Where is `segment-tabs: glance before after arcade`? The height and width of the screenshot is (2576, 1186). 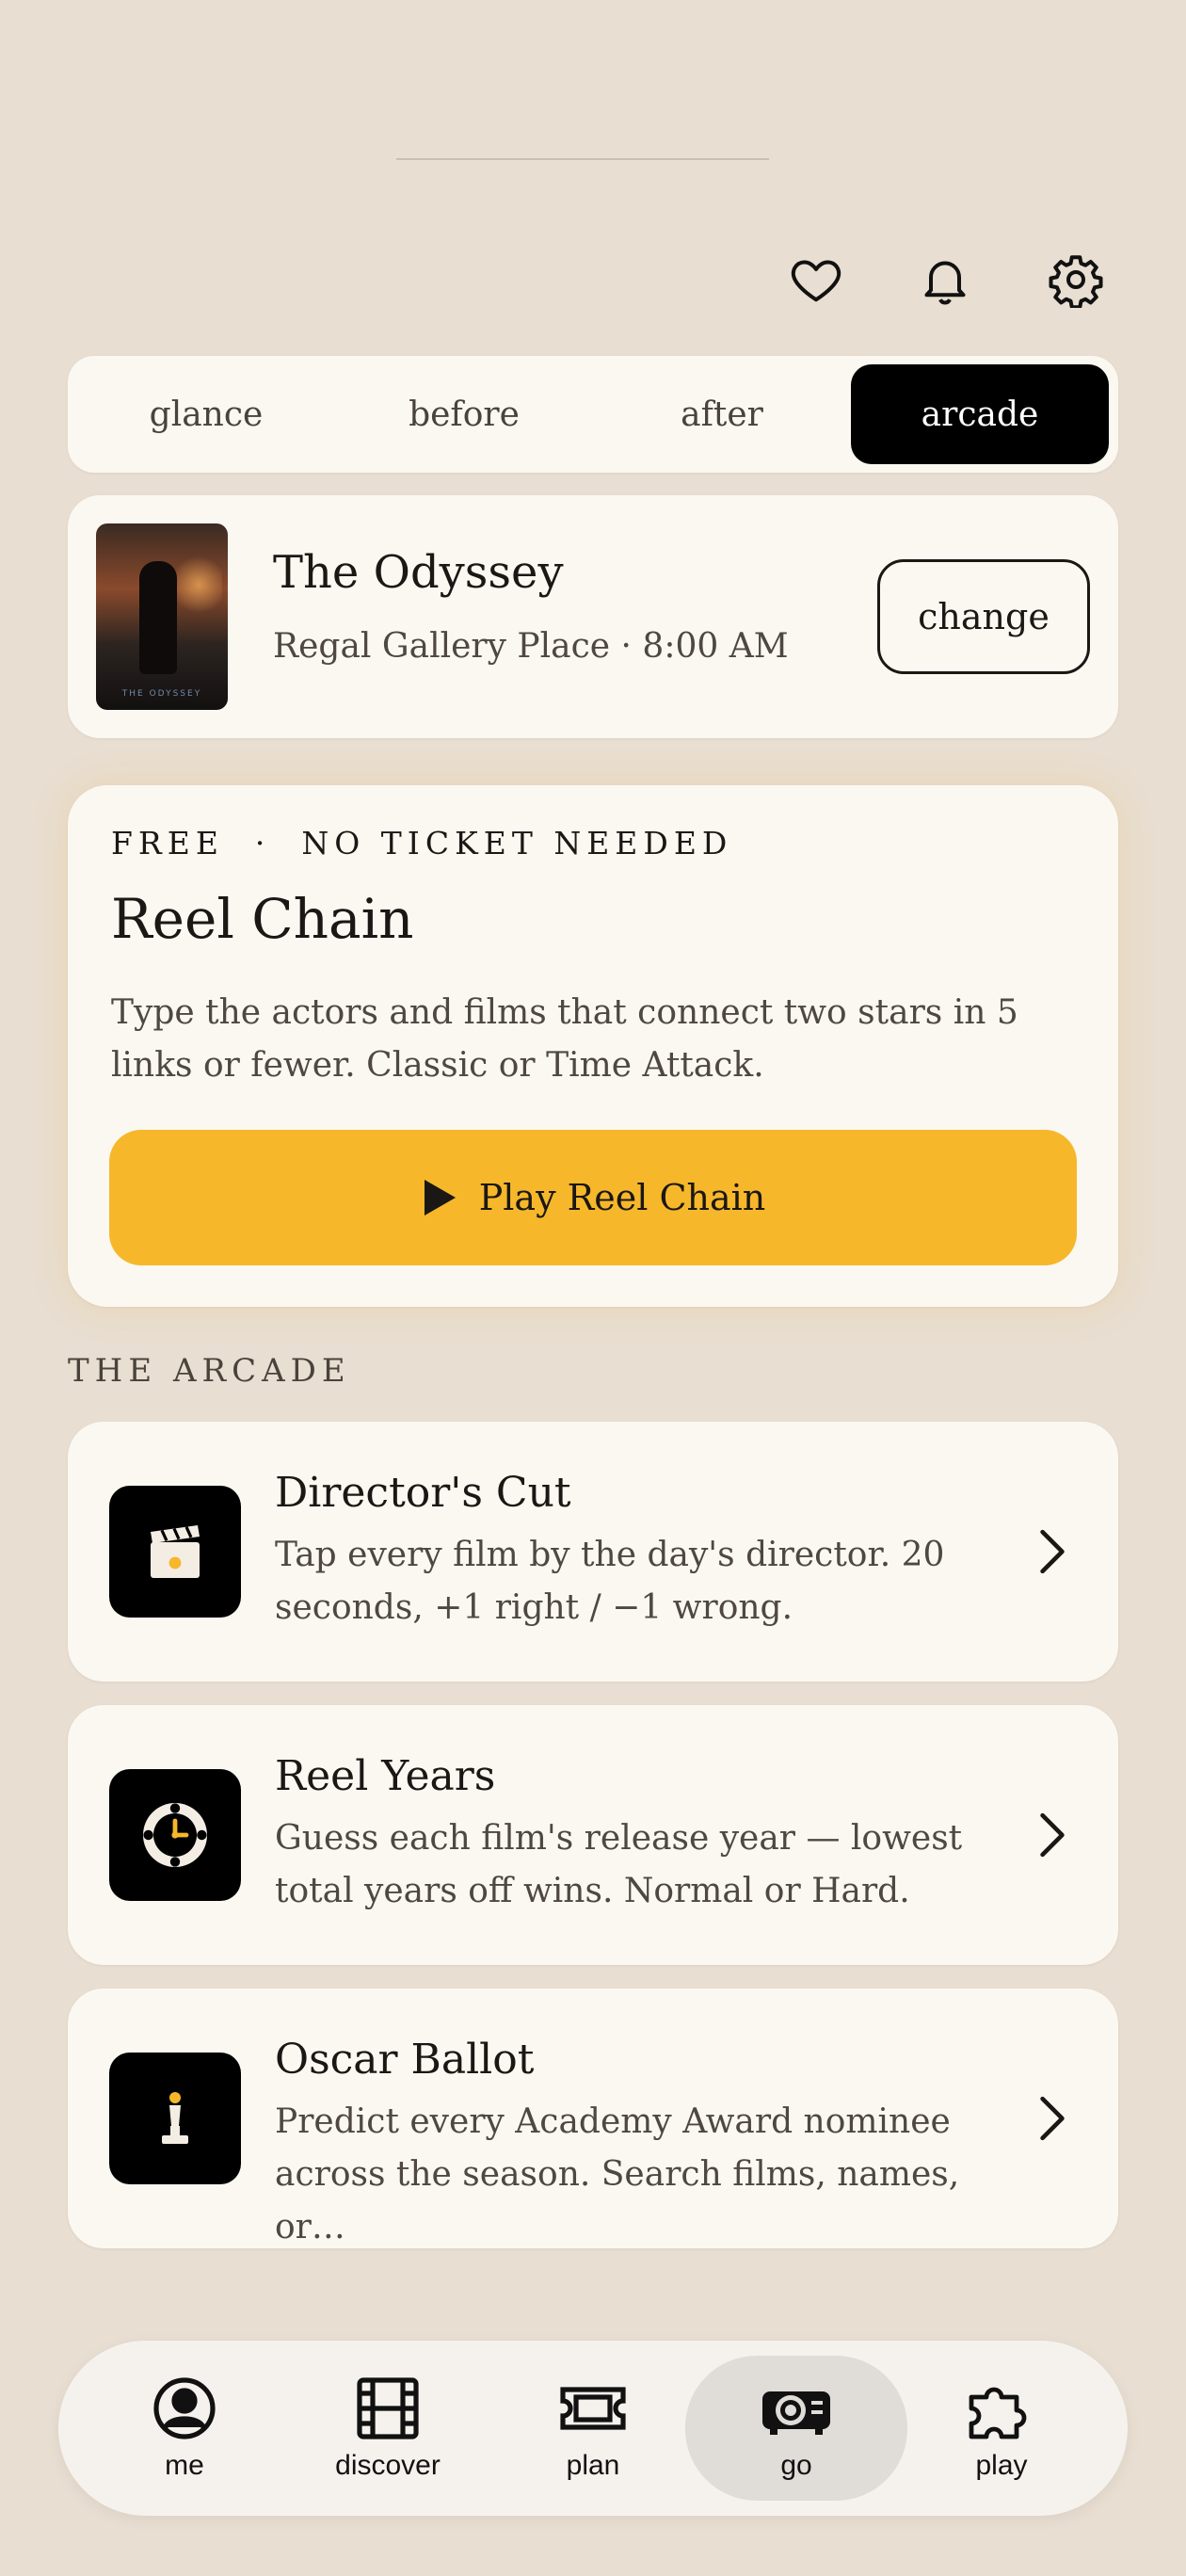
segment-tabs: glance before after arcade is located at coordinates (593, 414).